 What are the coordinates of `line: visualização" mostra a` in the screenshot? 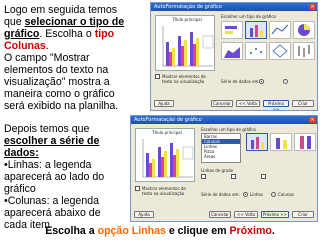 It's located at (57, 82).